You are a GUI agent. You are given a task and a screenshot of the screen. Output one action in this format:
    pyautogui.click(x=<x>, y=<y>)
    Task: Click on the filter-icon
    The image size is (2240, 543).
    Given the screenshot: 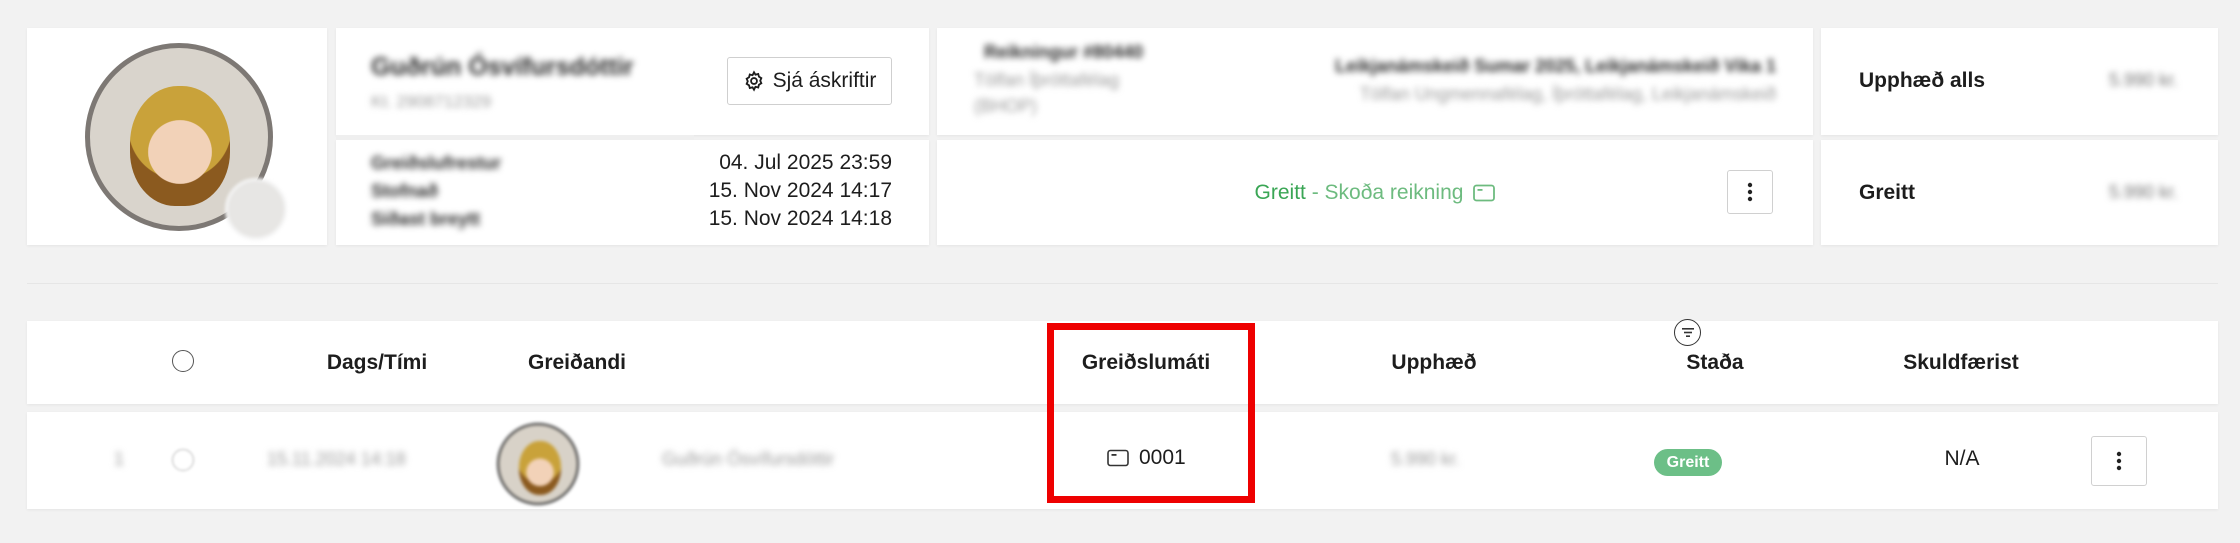 What is the action you would take?
    pyautogui.click(x=1687, y=332)
    